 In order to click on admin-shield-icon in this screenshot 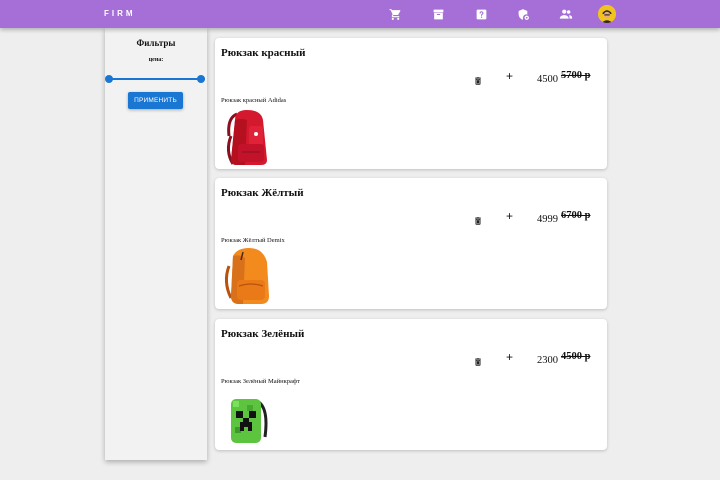, I will do `click(523, 14)`.